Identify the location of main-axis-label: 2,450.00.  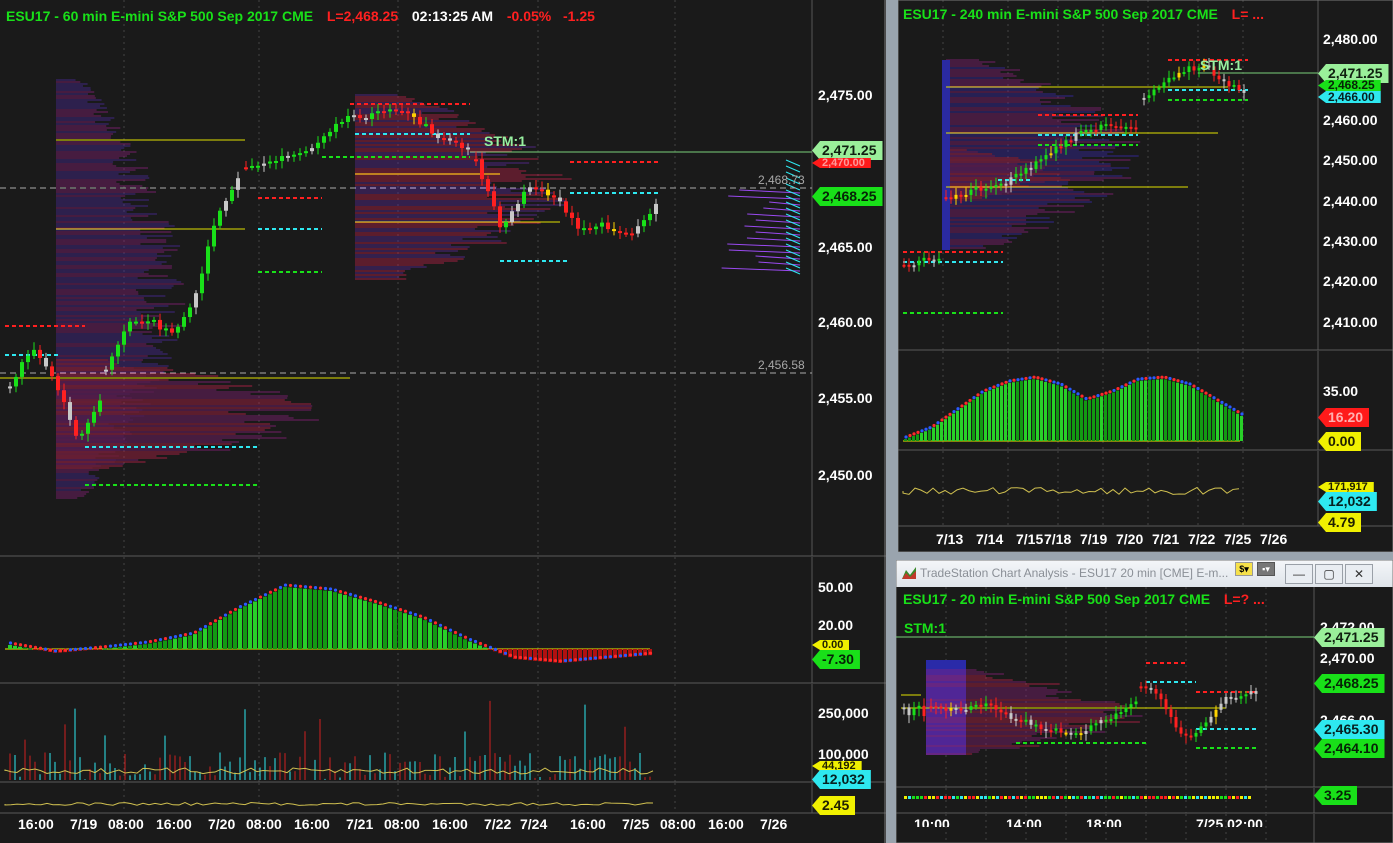
(845, 475).